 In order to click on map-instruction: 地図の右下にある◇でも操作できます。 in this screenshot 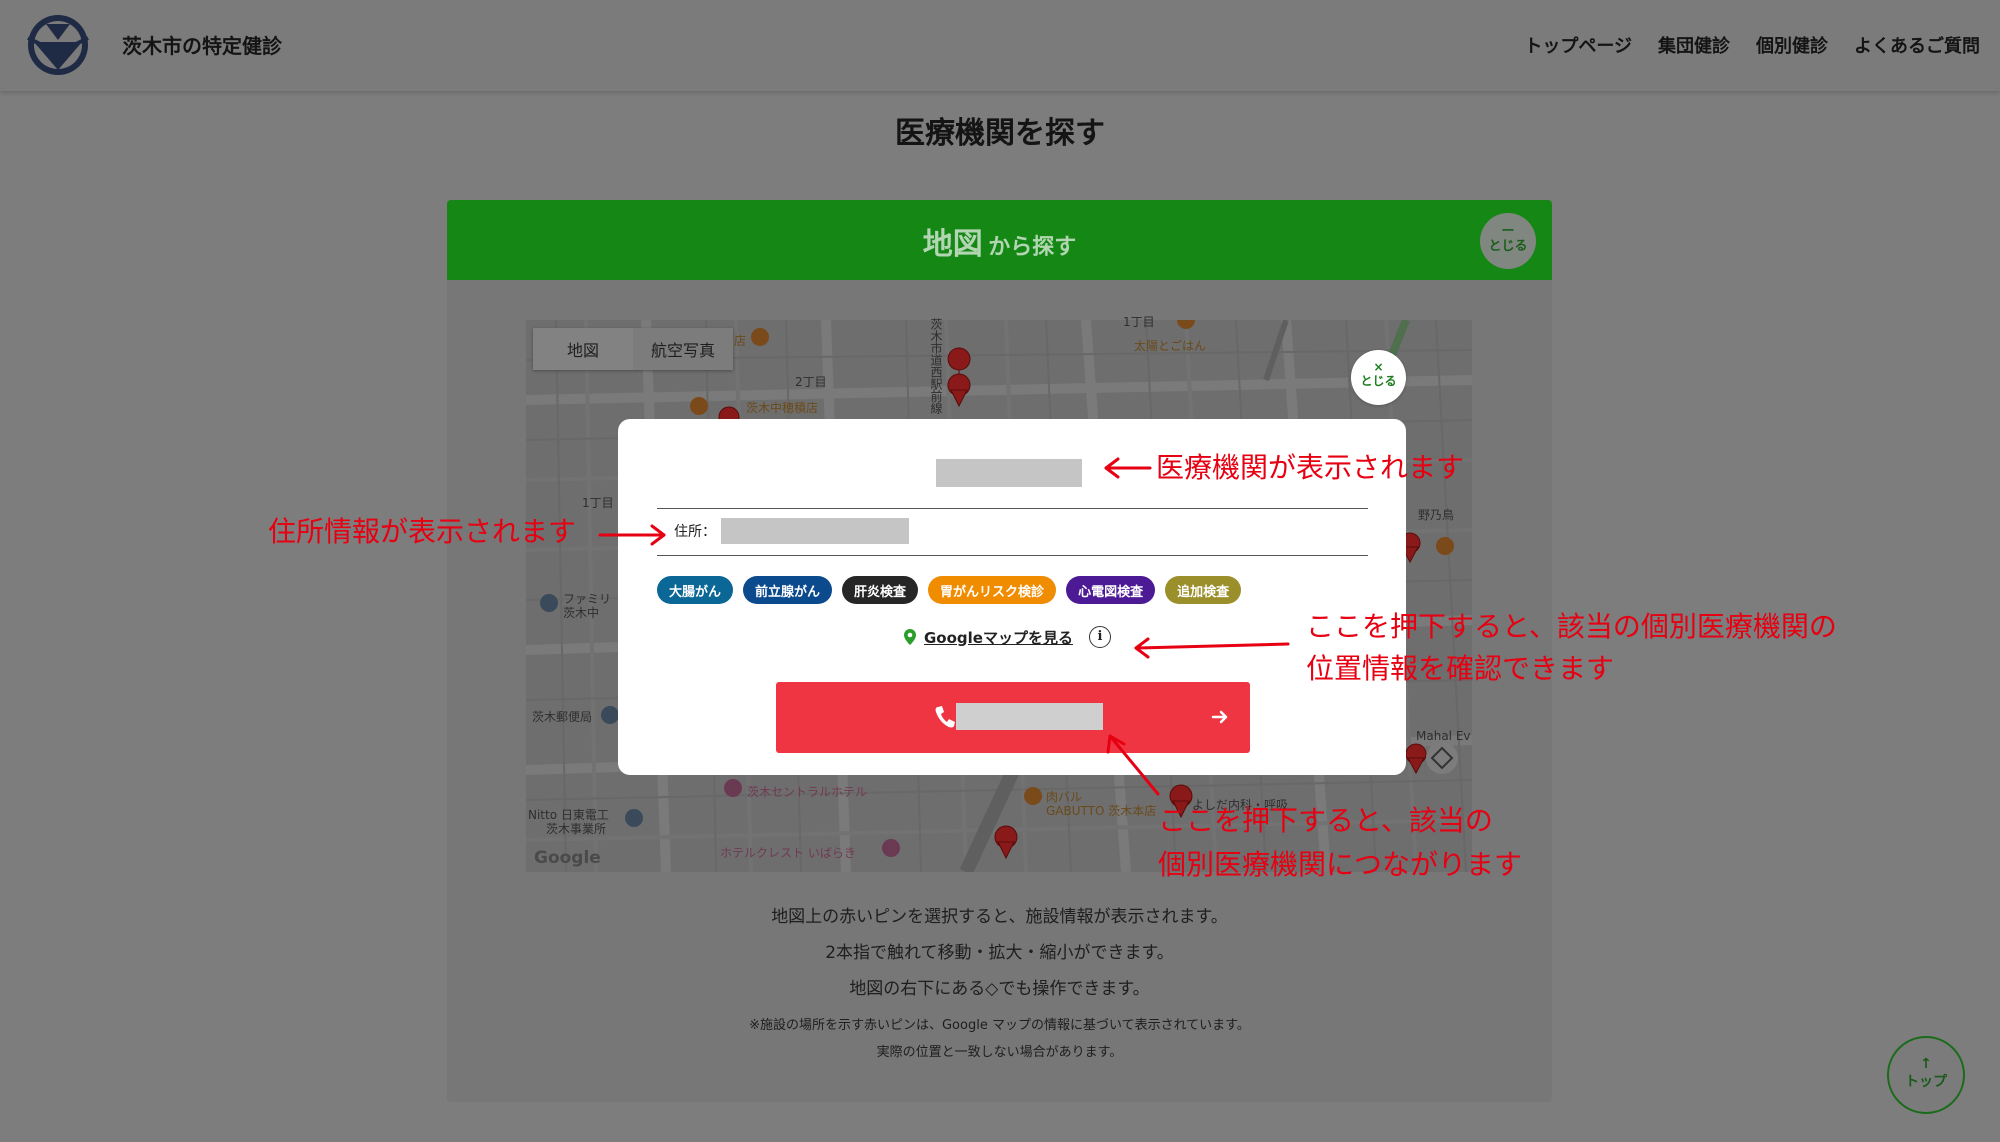, I will do `click(999, 989)`.